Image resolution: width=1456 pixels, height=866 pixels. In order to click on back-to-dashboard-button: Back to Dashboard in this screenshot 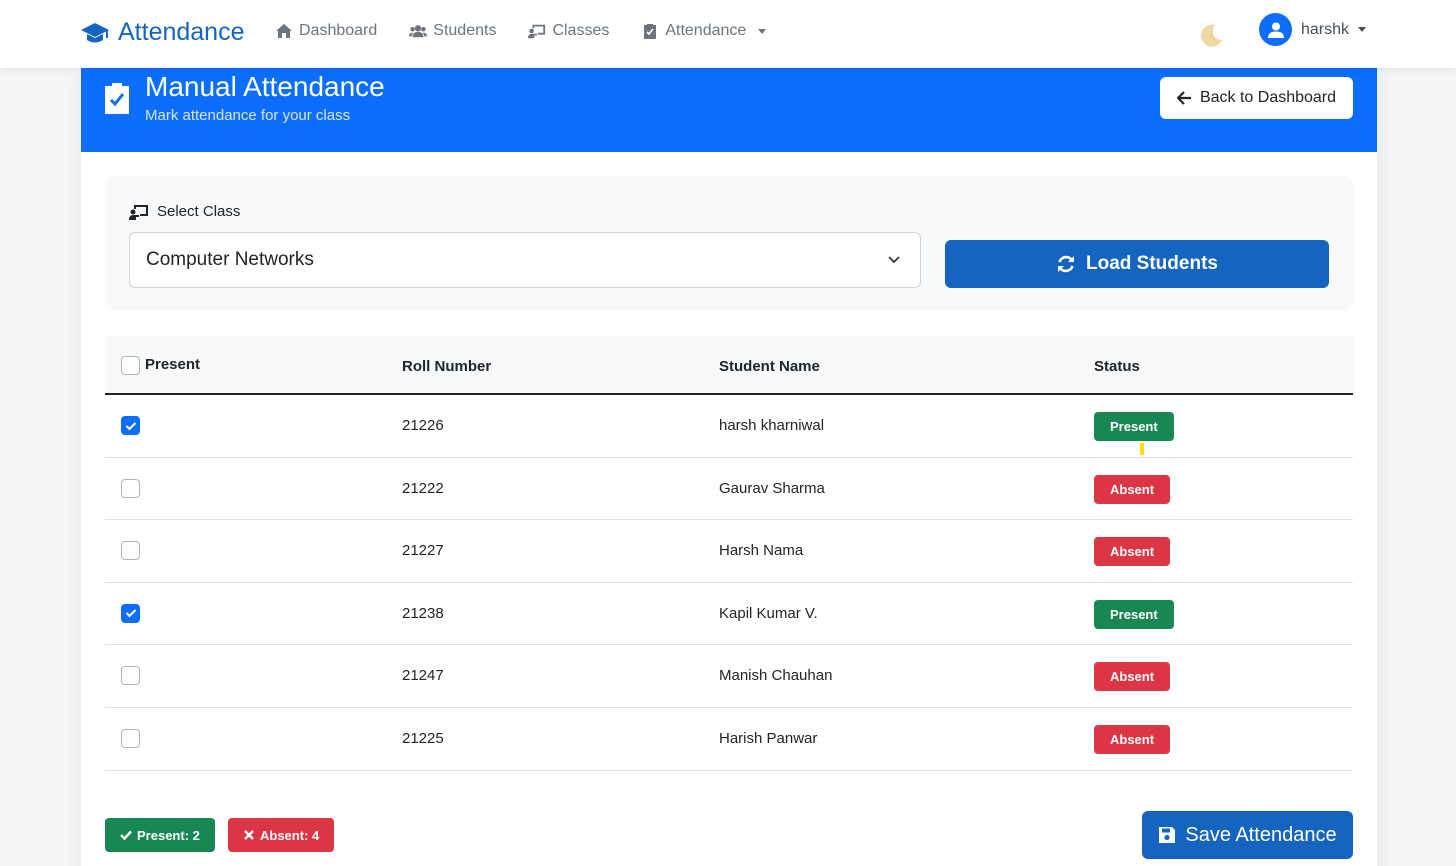, I will do `click(1256, 98)`.